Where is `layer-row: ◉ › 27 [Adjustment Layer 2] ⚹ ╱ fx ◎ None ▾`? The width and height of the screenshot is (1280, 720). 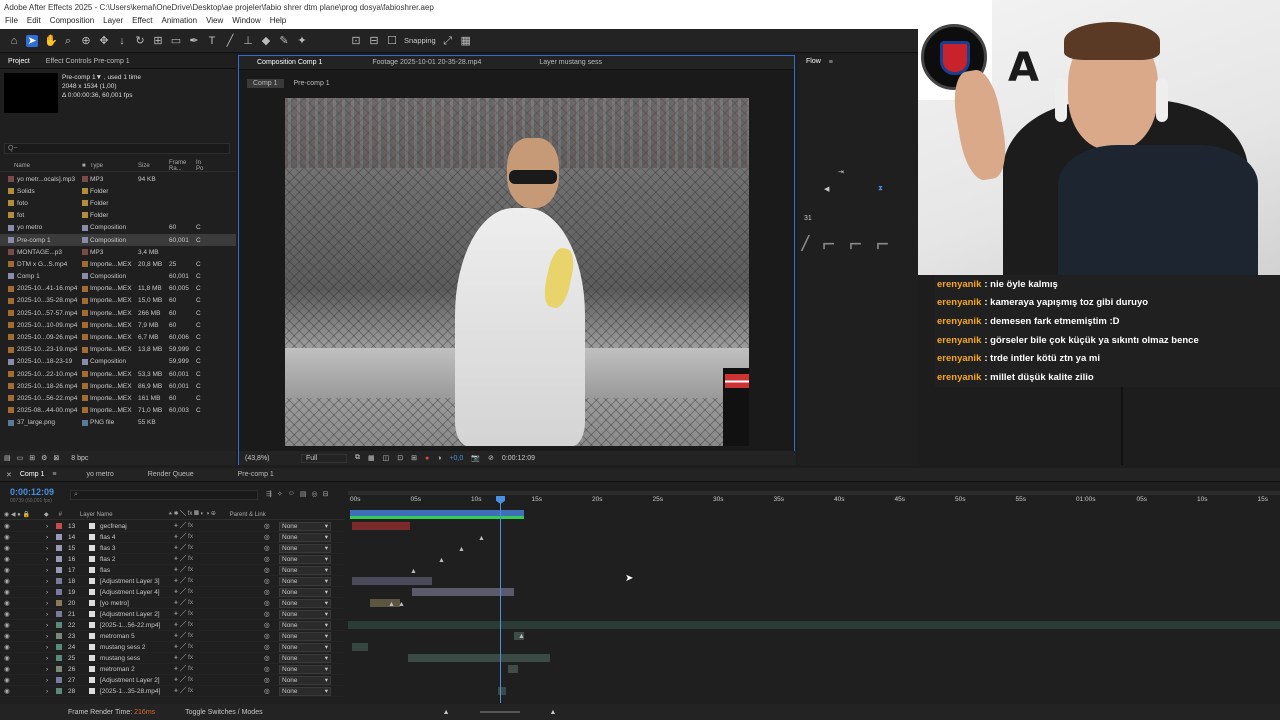 layer-row: ◉ › 27 [Adjustment Layer 2] ⚹ ╱ fx ◎ None ▾ is located at coordinates (172, 680).